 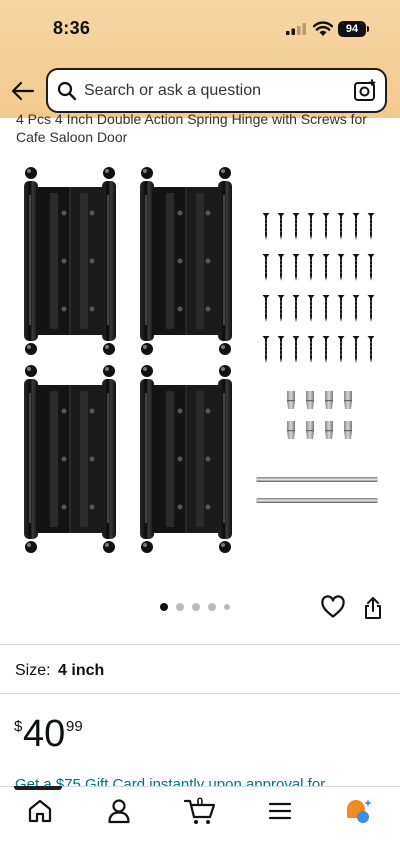 I want to click on menu-icon, so click(x=280, y=811).